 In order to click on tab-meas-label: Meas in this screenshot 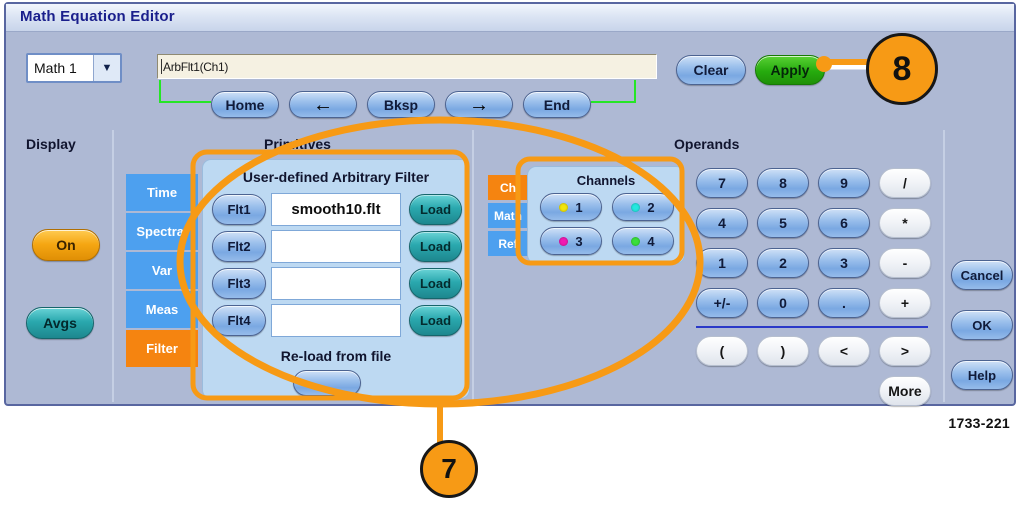, I will do `click(162, 309)`.